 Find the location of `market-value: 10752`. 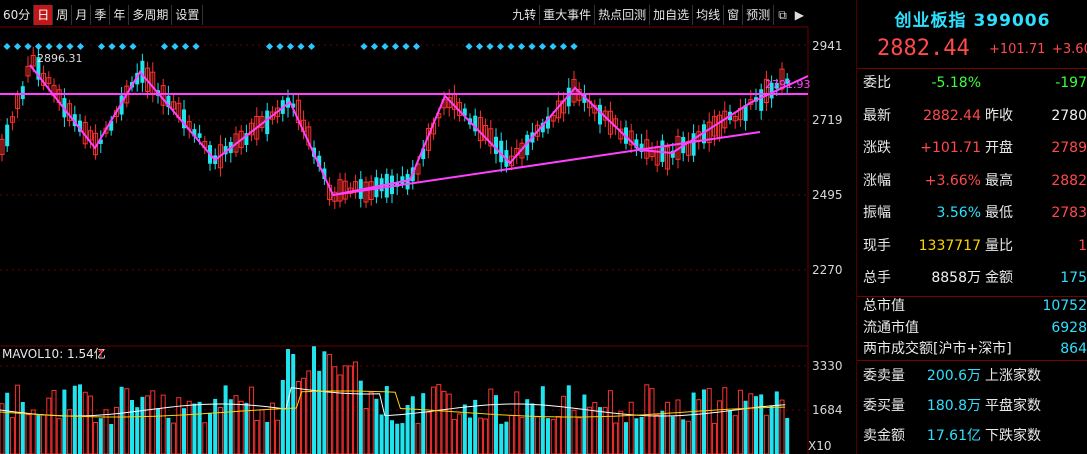

market-value: 10752 is located at coordinates (1064, 306).